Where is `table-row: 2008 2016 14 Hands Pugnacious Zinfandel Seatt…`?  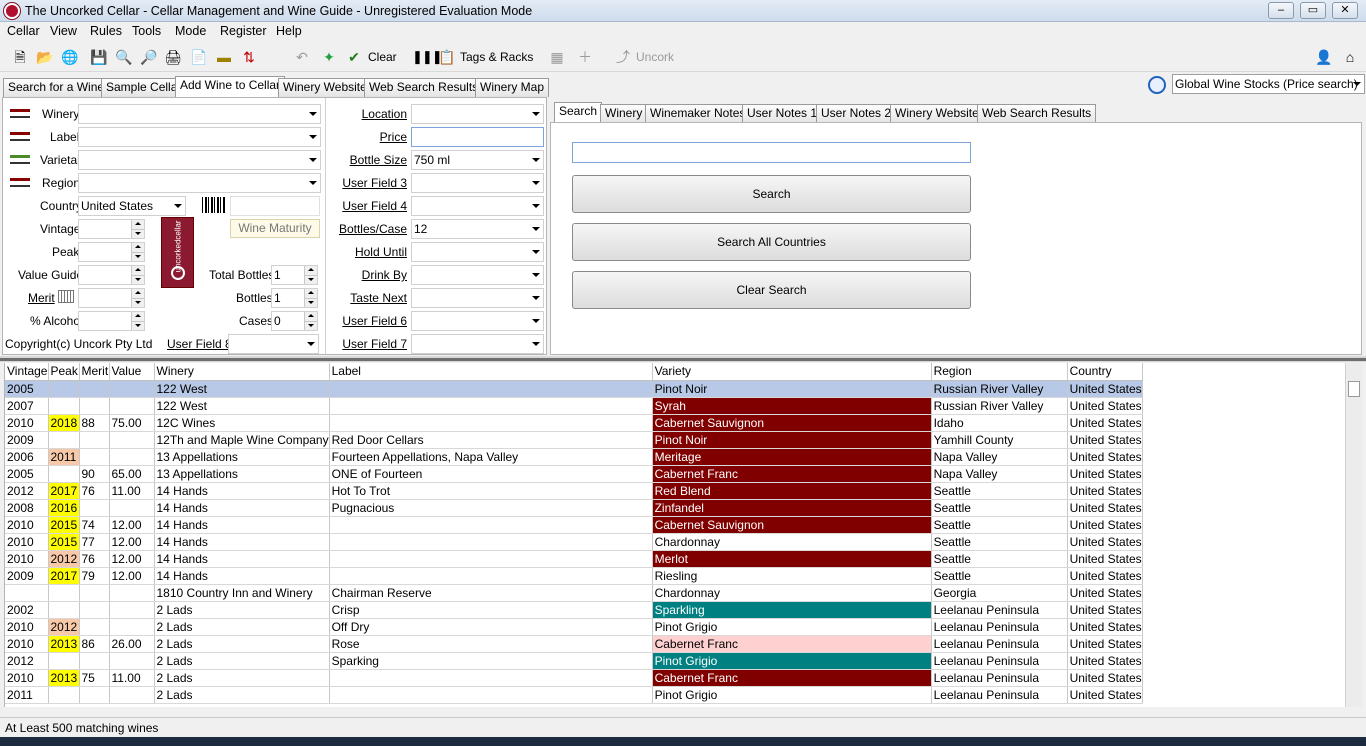
table-row: 2008 2016 14 Hands Pugnacious Zinfandel Seatt… is located at coordinates (574, 508).